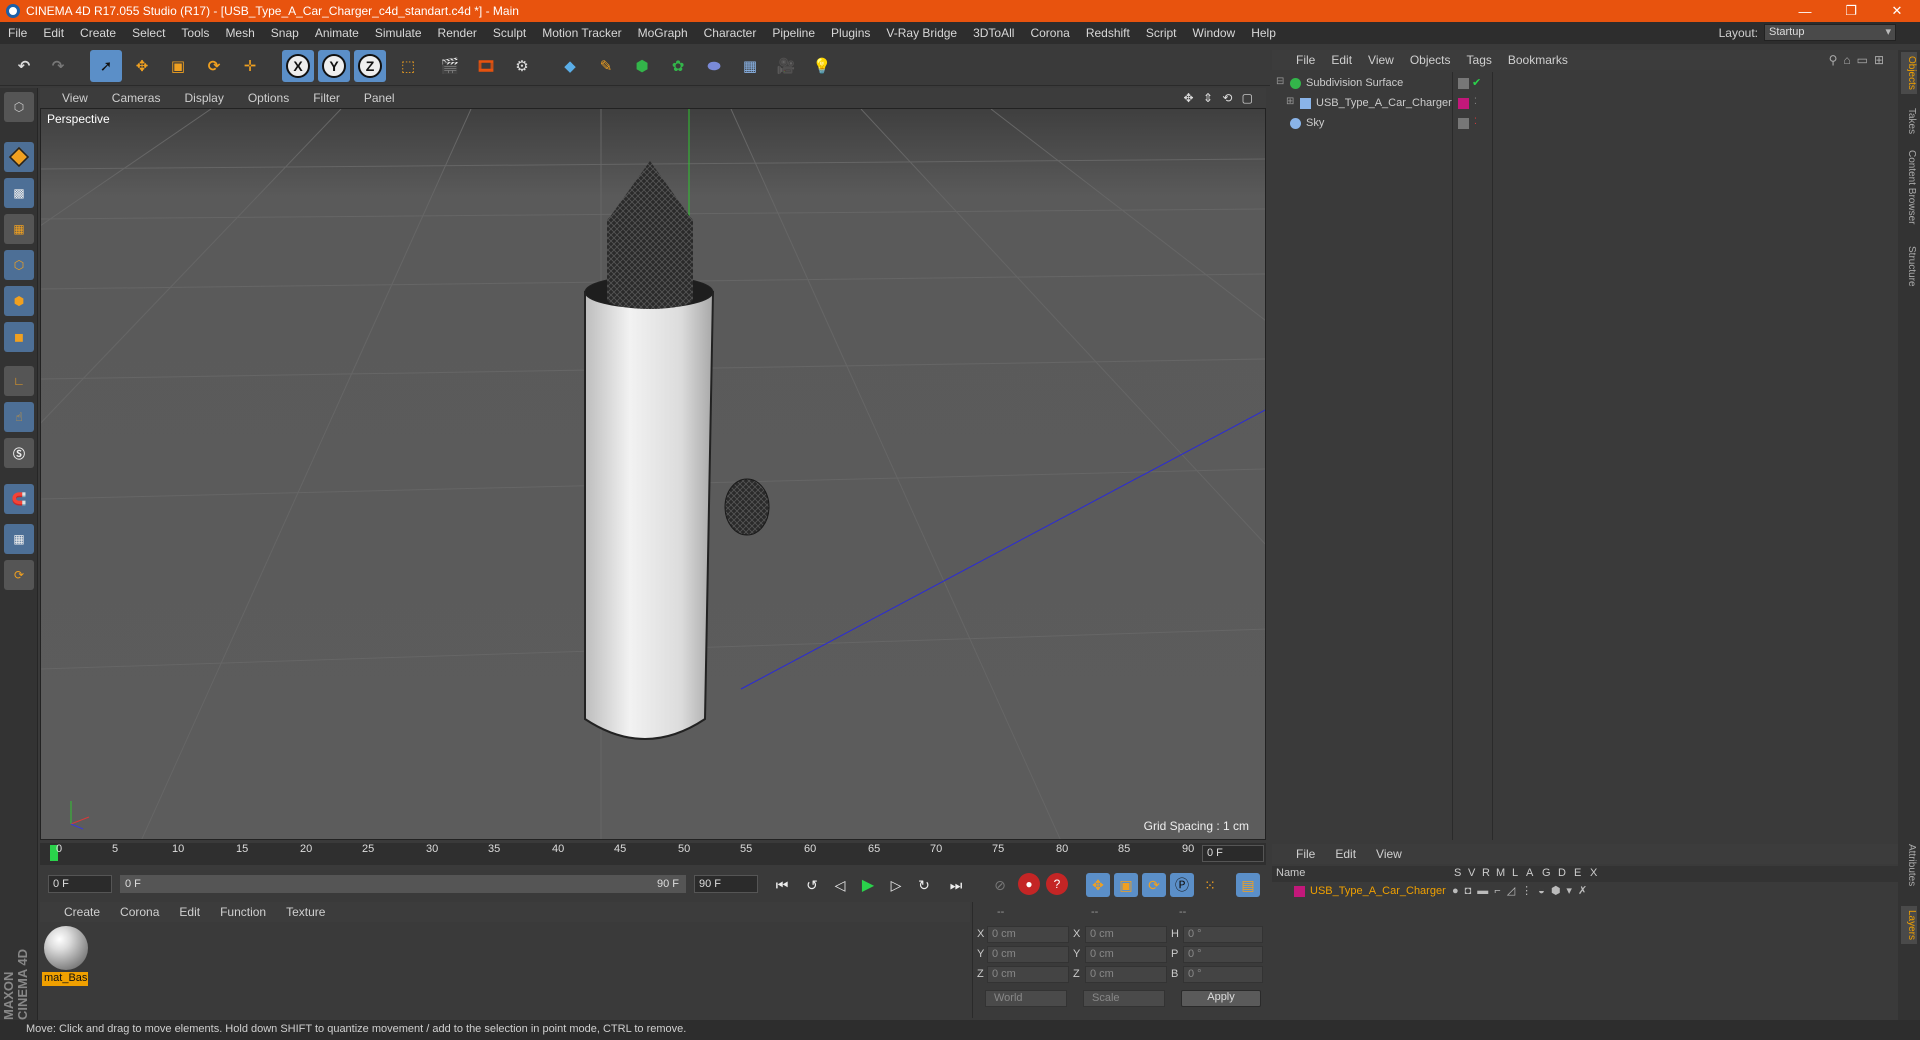 This screenshot has width=1920, height=1040. Describe the element at coordinates (75, 912) in the screenshot. I see `material-menu-create: Create` at that location.